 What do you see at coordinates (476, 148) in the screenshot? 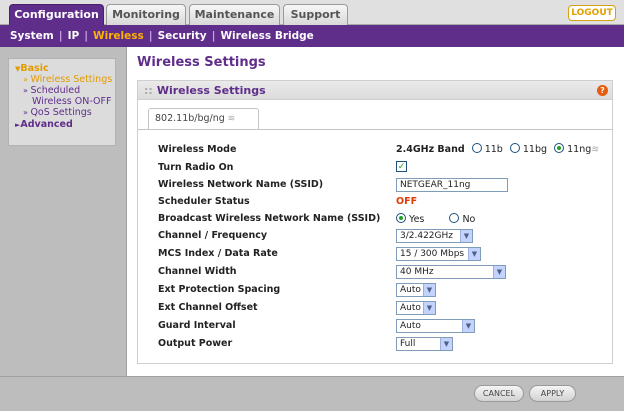
I see `radio-11b` at bounding box center [476, 148].